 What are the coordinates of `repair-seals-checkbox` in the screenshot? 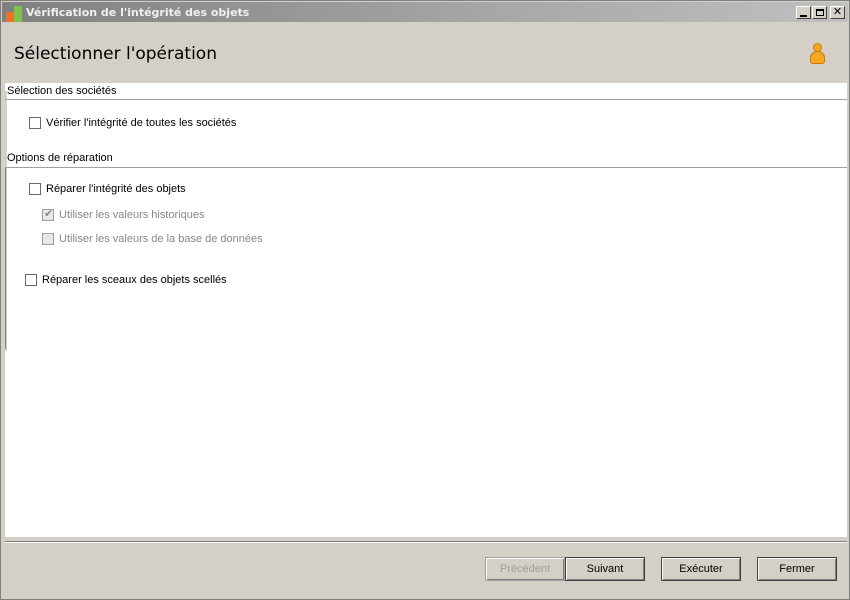 It's located at (31, 280).